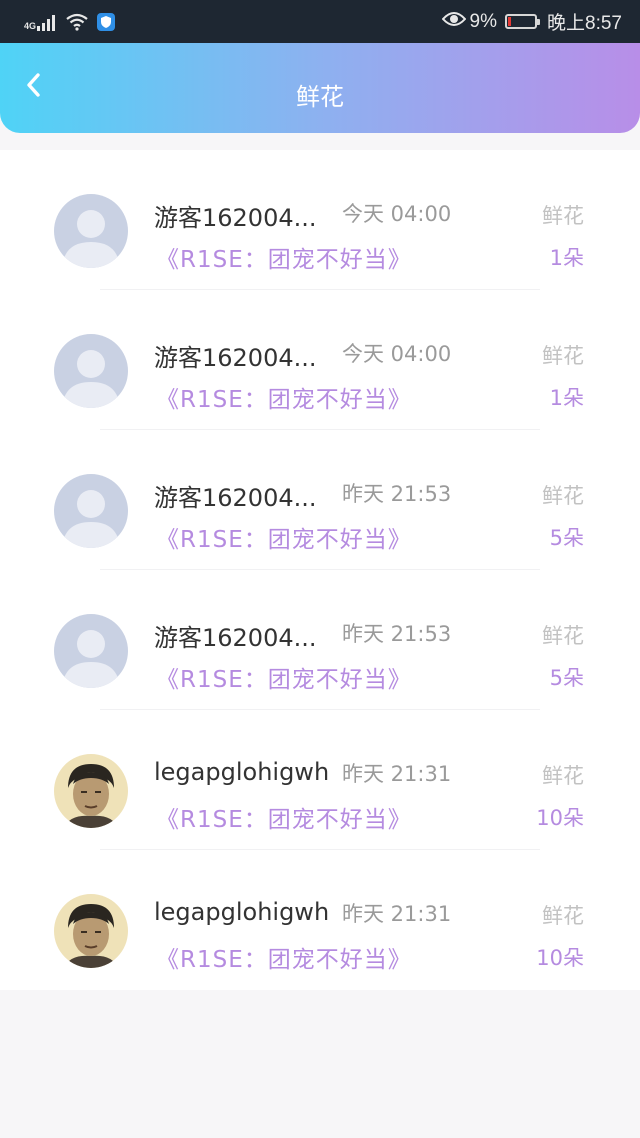 The height and width of the screenshot is (1138, 640). What do you see at coordinates (453, 22) in the screenshot?
I see `eye-icon` at bounding box center [453, 22].